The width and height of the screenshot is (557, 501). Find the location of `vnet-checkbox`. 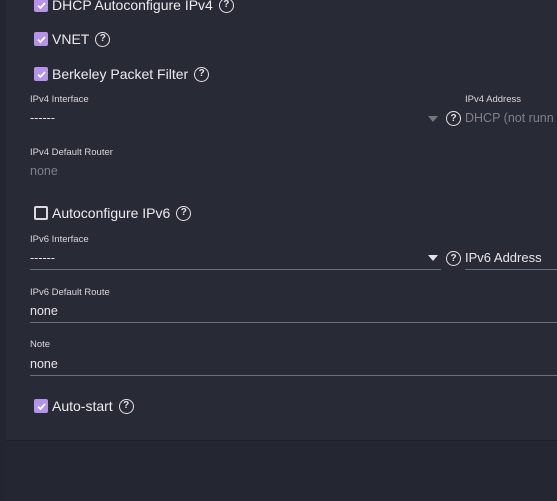

vnet-checkbox is located at coordinates (41, 39).